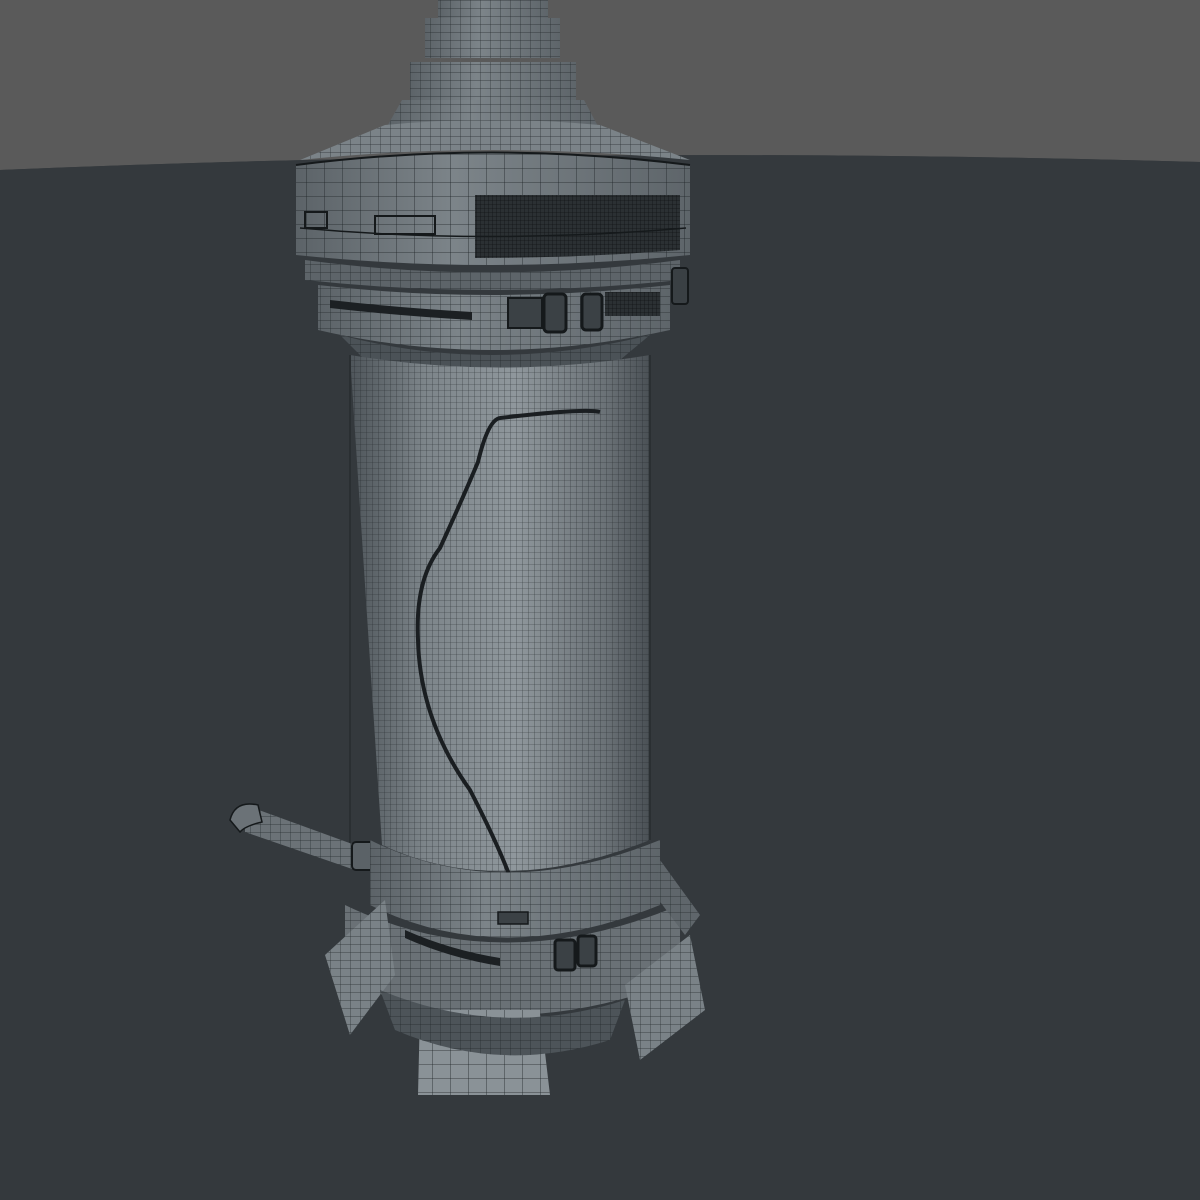 This screenshot has height=1200, width=1200. What do you see at coordinates (680, 286) in the screenshot?
I see `side-clip` at bounding box center [680, 286].